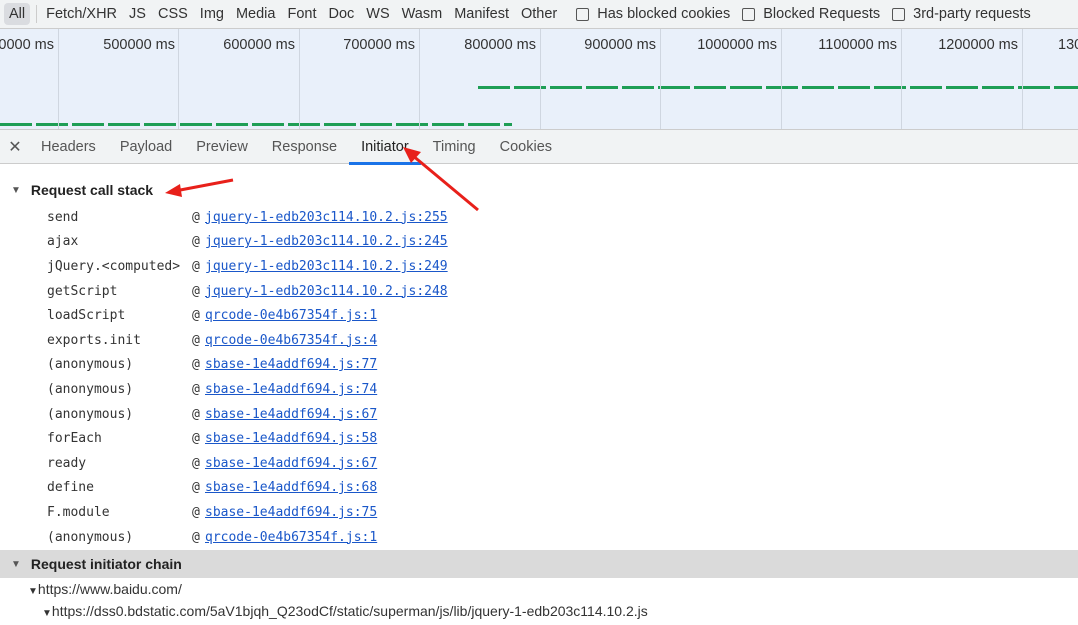 The height and width of the screenshot is (625, 1078). Describe the element at coordinates (737, 45) in the screenshot. I see `timeline-label: 1000000 ms` at that location.